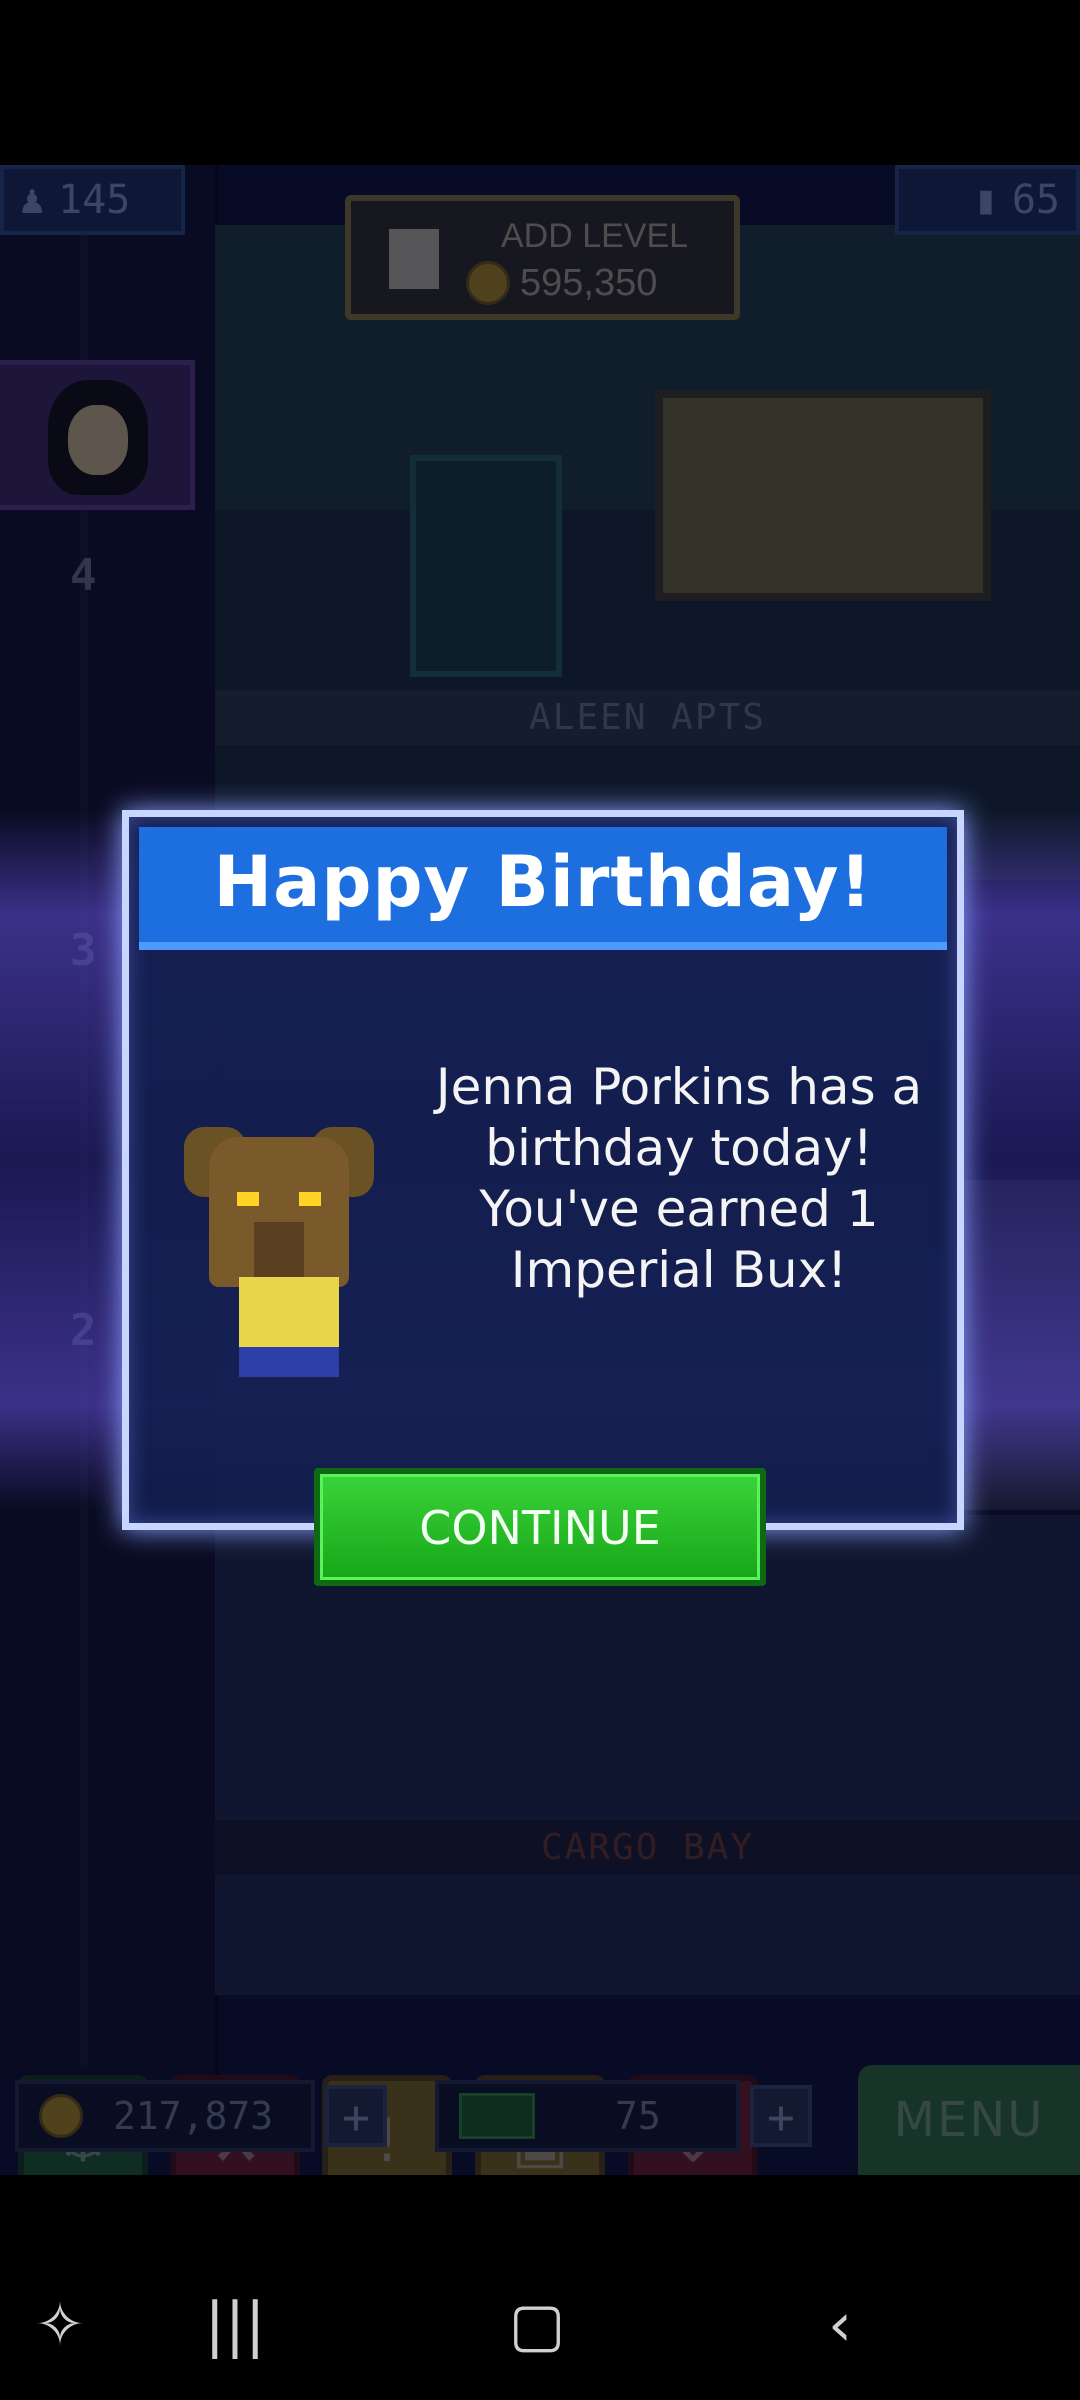  I want to click on floor-counter: ▮ 65, so click(987, 200).